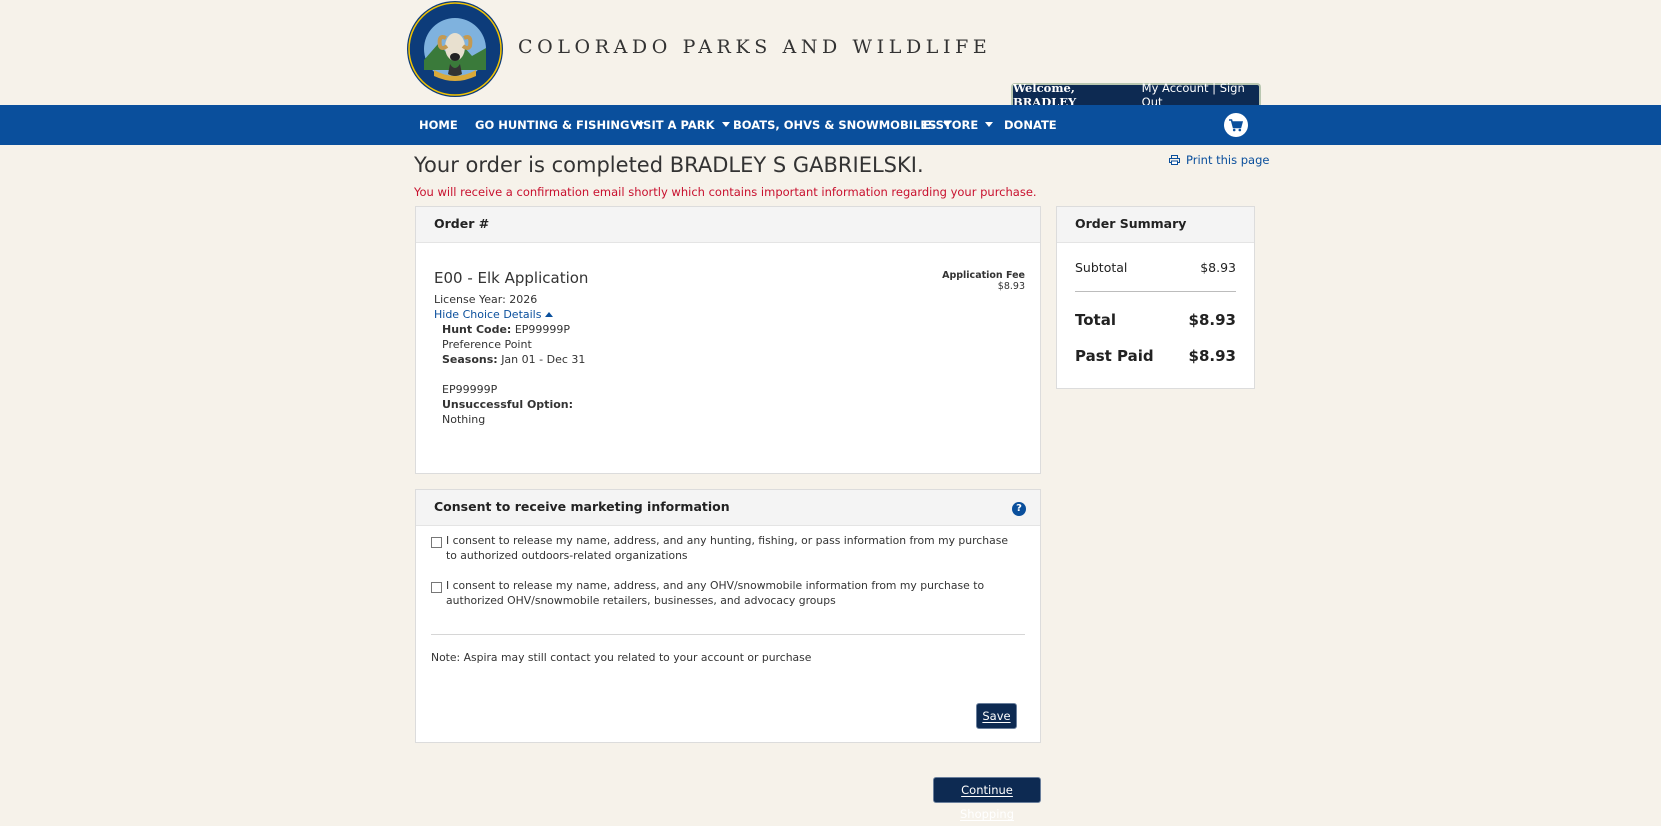 Image resolution: width=1661 pixels, height=826 pixels. I want to click on cart-icon, so click(1236, 124).